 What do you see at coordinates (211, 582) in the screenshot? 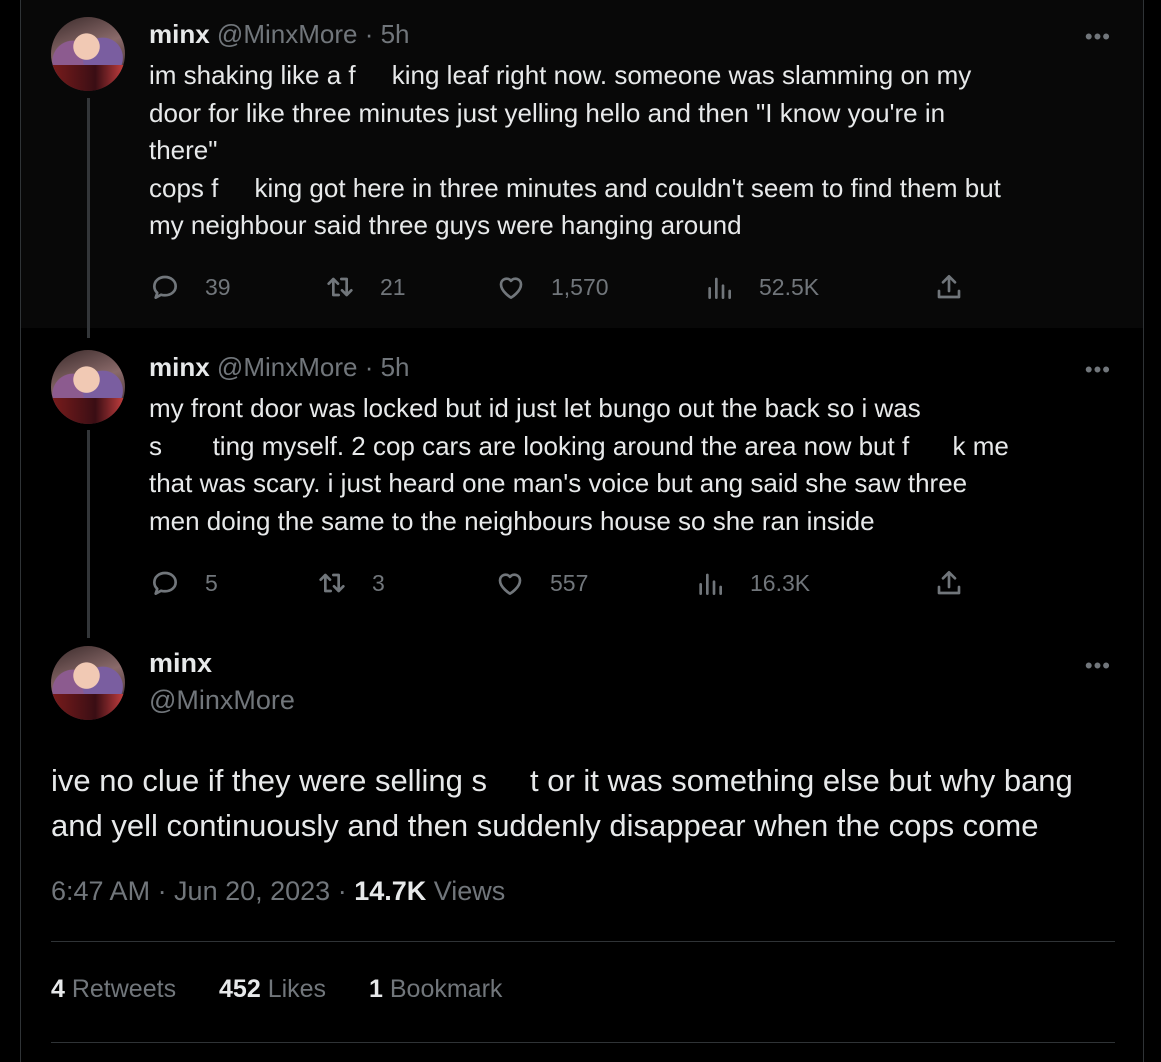
I see `reply-count: 5` at bounding box center [211, 582].